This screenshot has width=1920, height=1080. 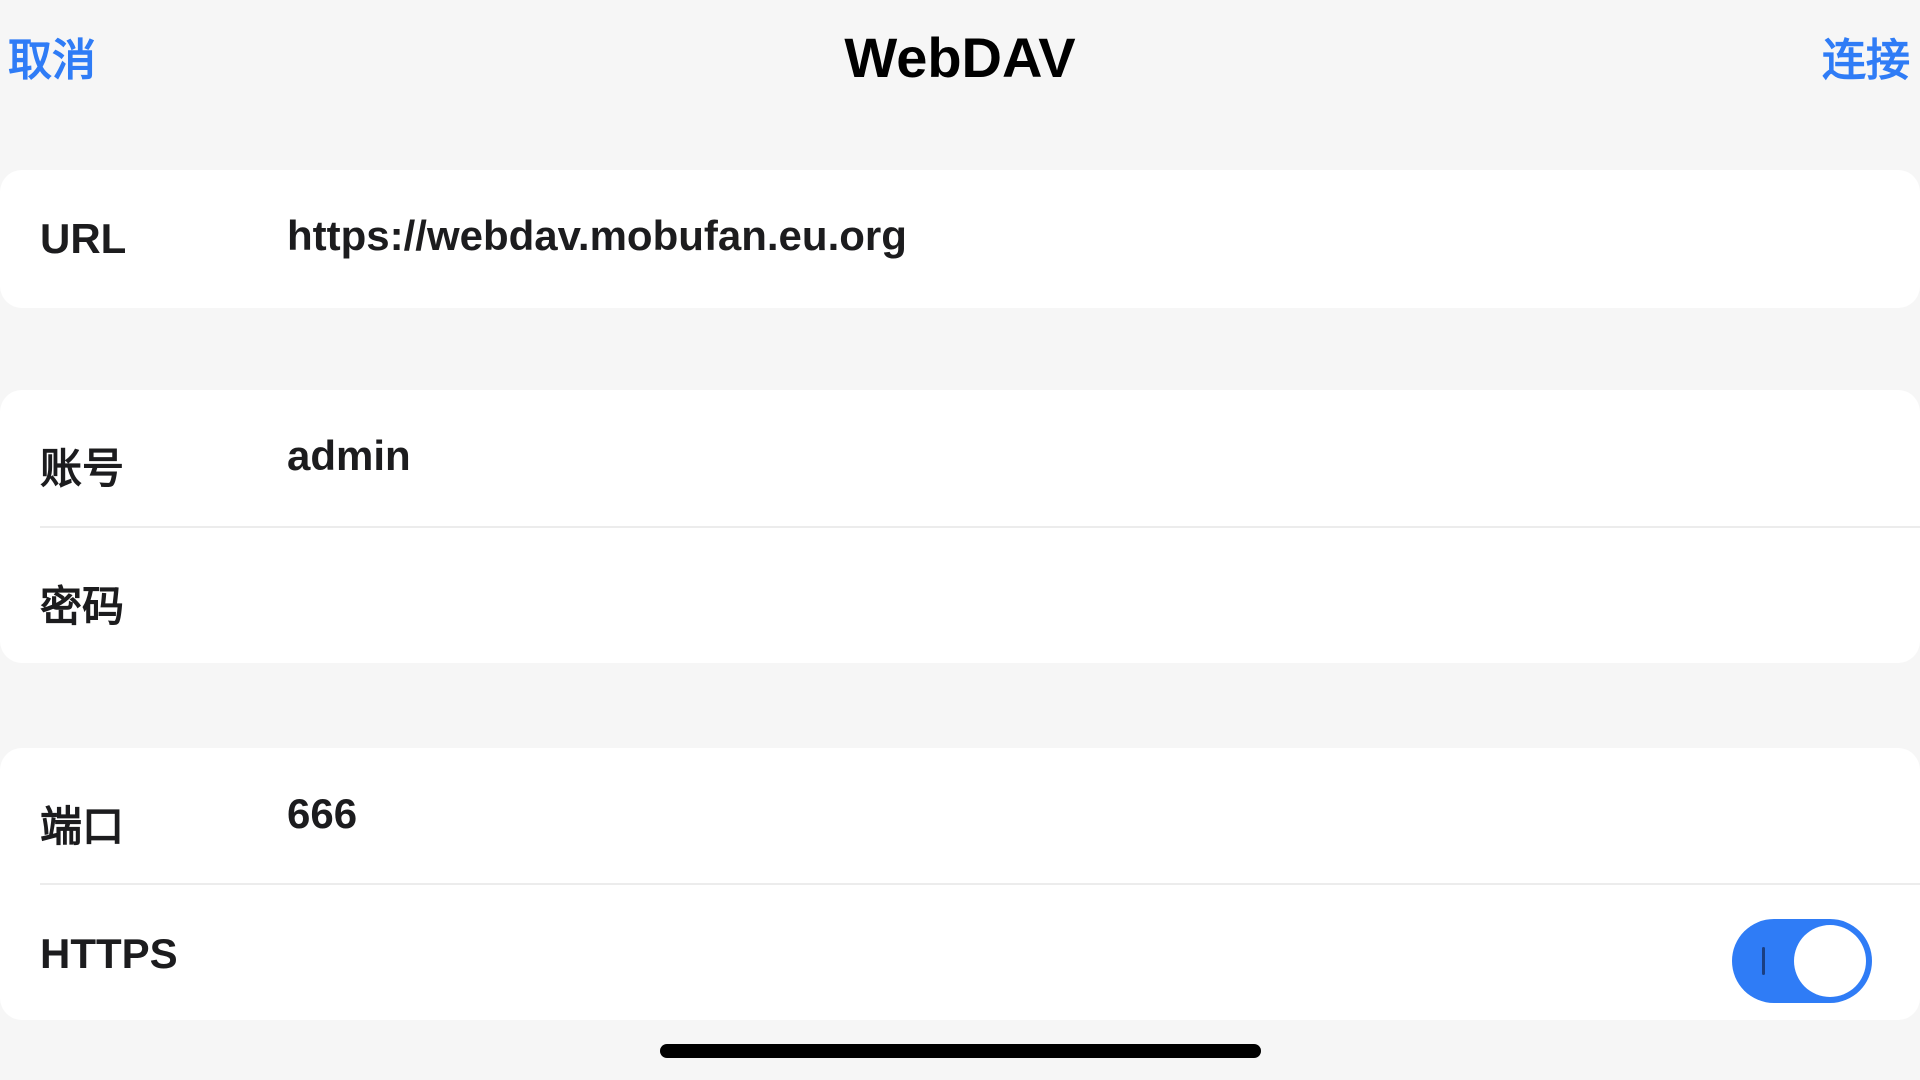 I want to click on port-row: 端口, so click(x=960, y=815).